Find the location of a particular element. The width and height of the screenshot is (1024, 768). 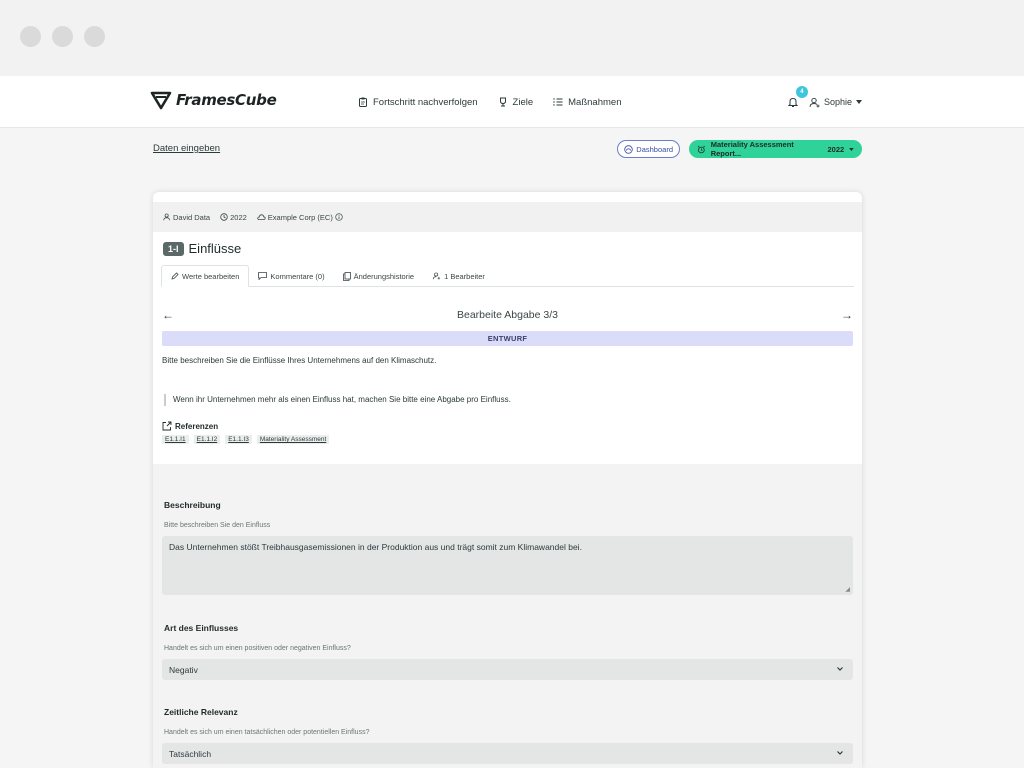

nav-item-label: Fortschritt nachverfolgen is located at coordinates (425, 102).